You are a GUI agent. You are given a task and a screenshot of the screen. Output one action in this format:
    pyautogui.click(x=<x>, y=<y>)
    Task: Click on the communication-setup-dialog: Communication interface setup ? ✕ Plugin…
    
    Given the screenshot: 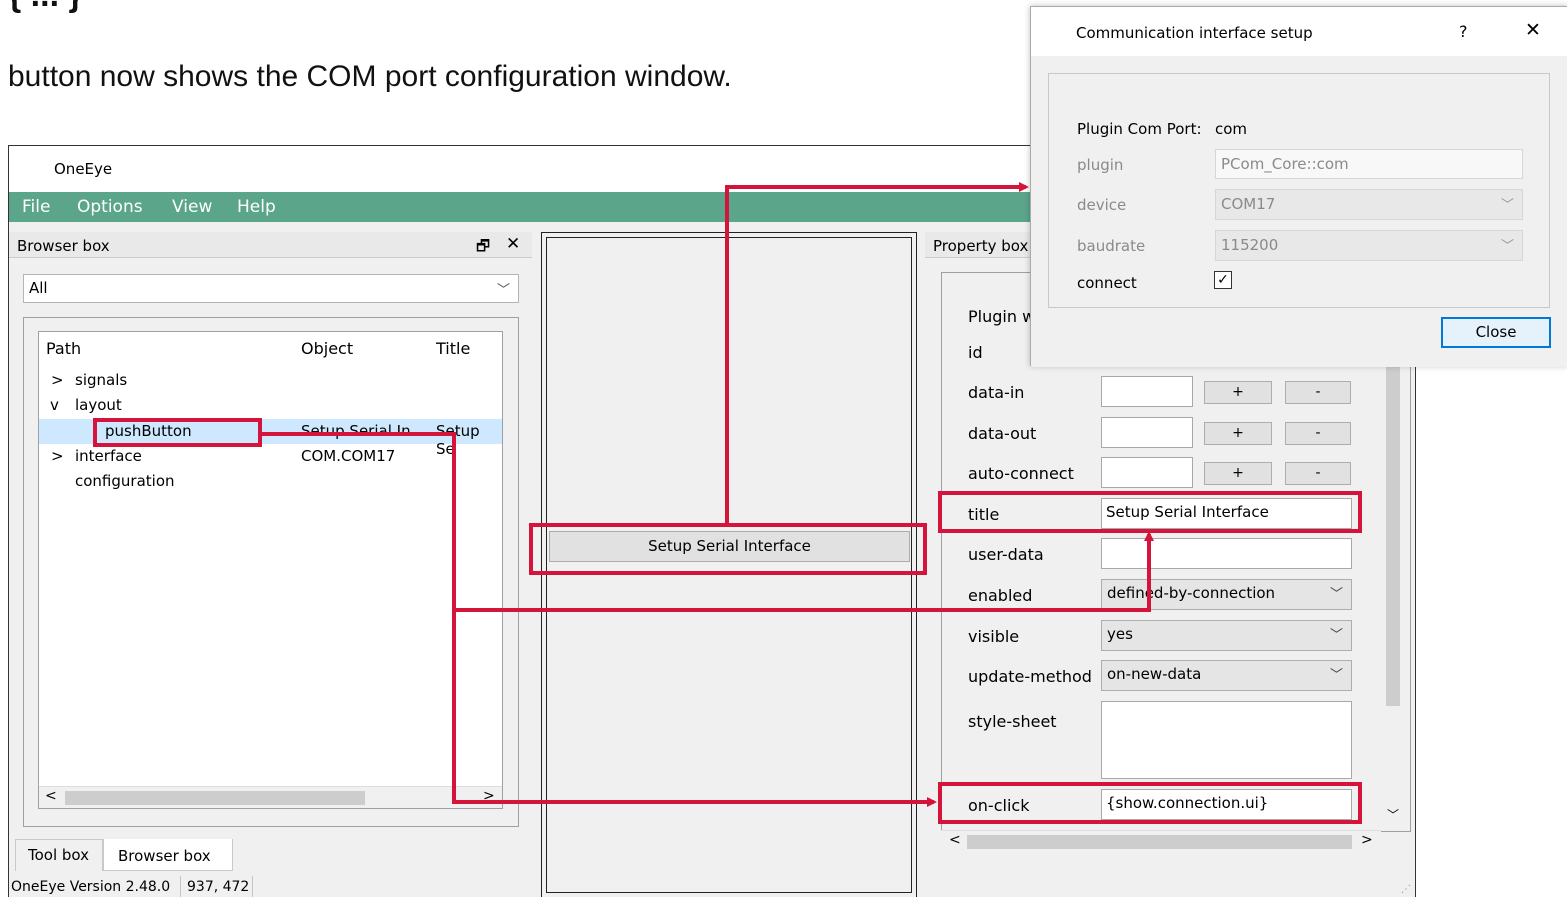 What is the action you would take?
    pyautogui.click(x=1298, y=186)
    